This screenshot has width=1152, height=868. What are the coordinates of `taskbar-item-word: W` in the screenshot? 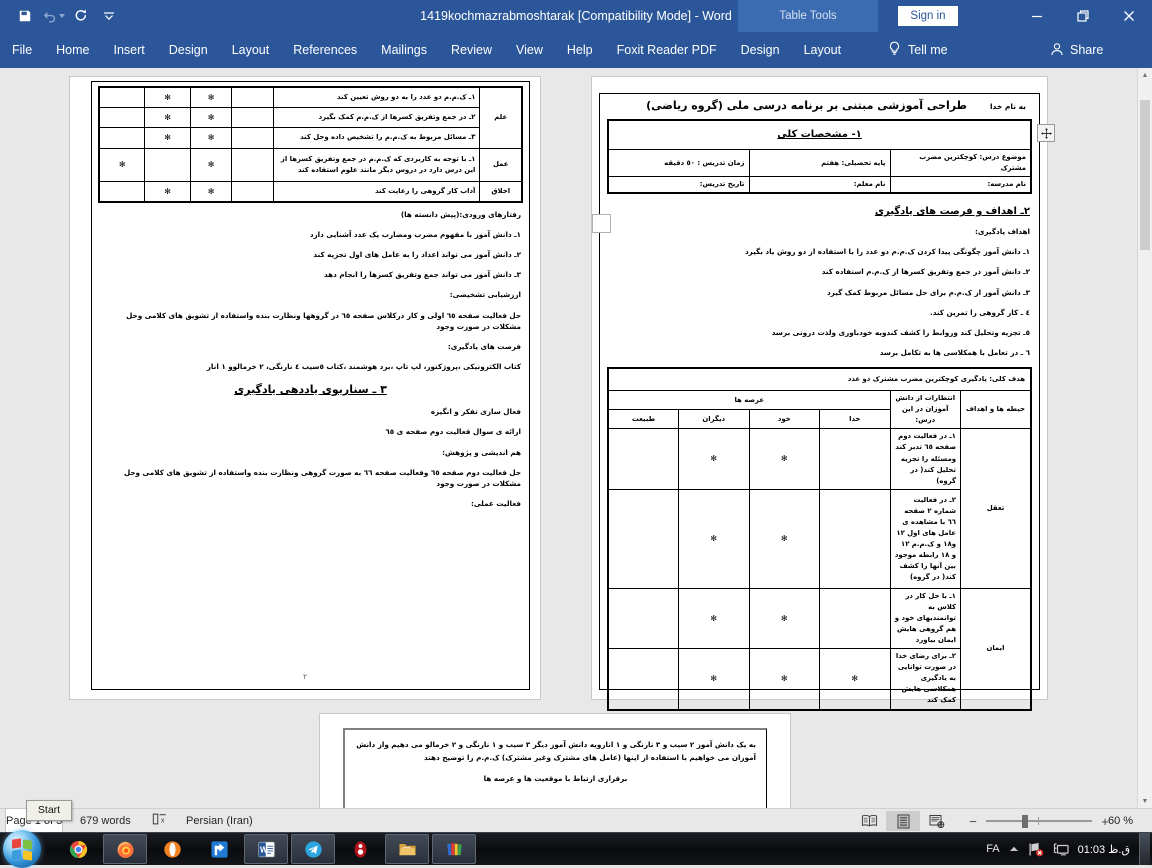 It's located at (266, 849).